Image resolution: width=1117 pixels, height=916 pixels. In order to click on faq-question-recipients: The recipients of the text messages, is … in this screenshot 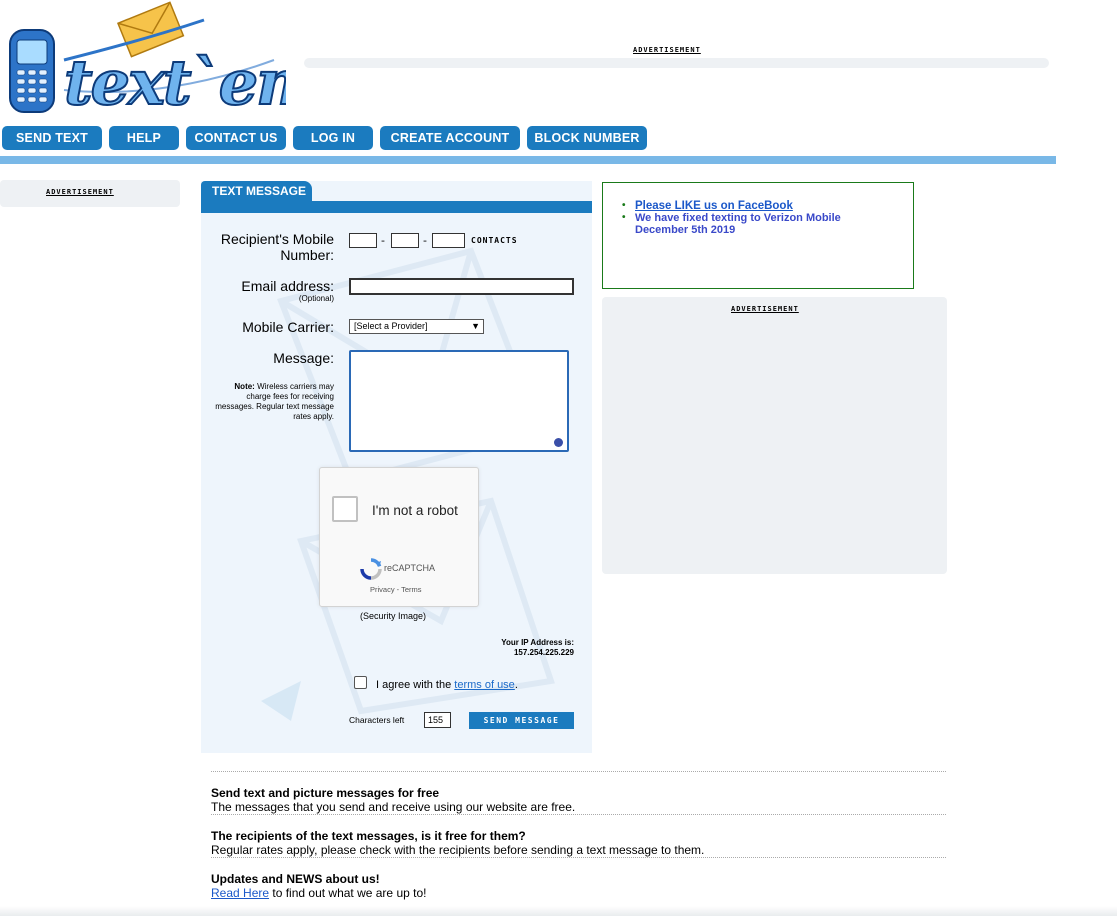, I will do `click(368, 836)`.